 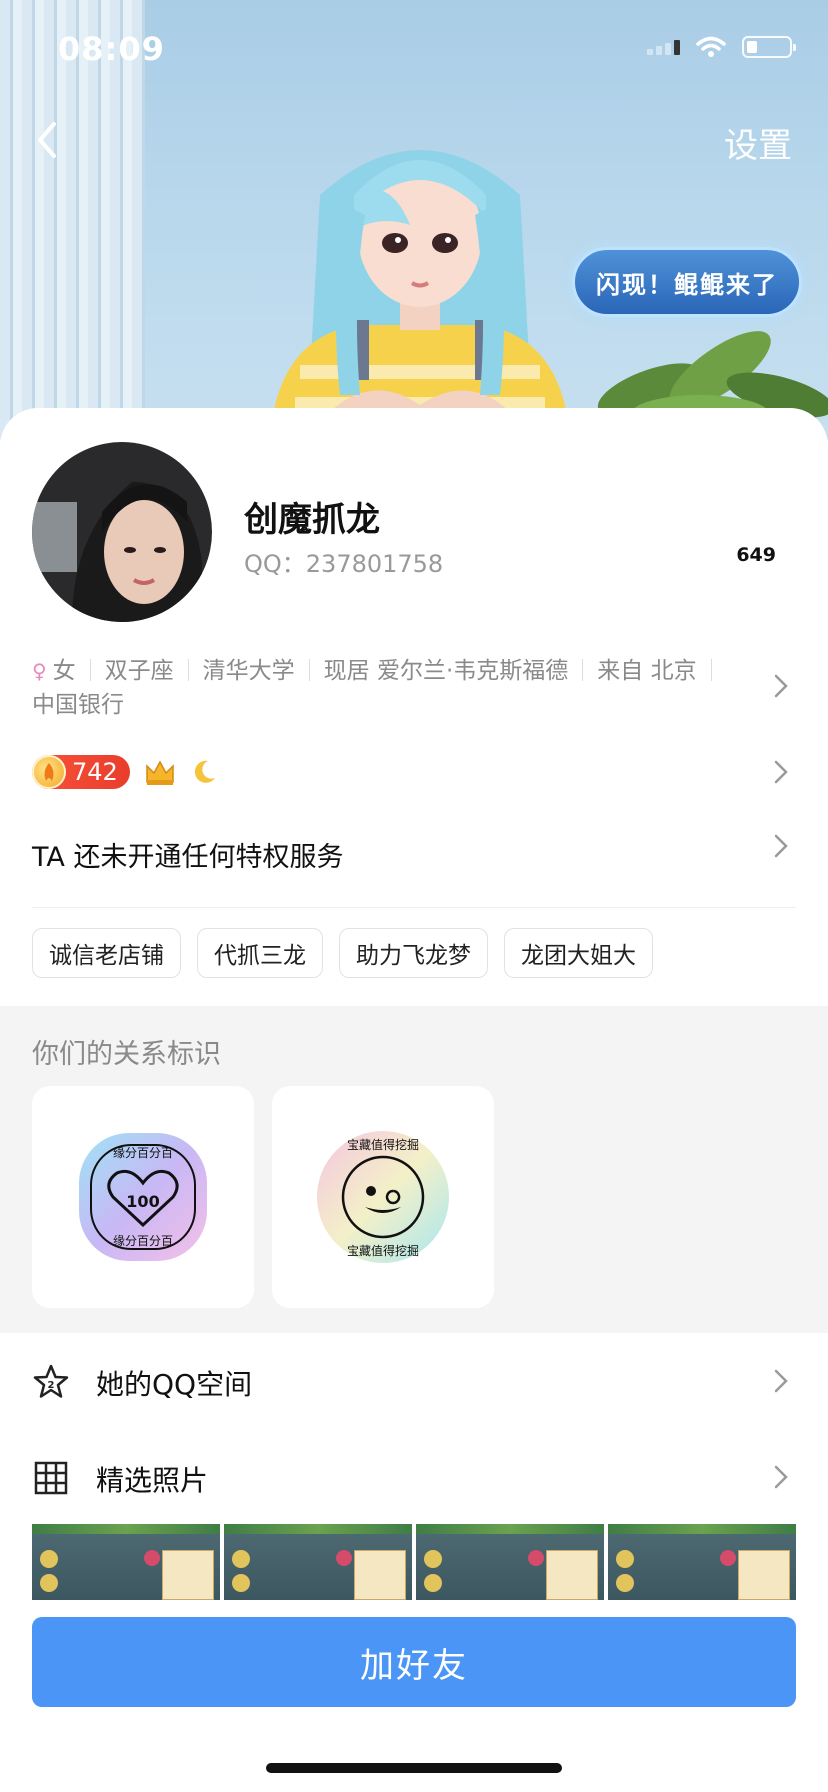 What do you see at coordinates (143, 1153) in the screenshot?
I see `badge-top-text: 缘分百分百` at bounding box center [143, 1153].